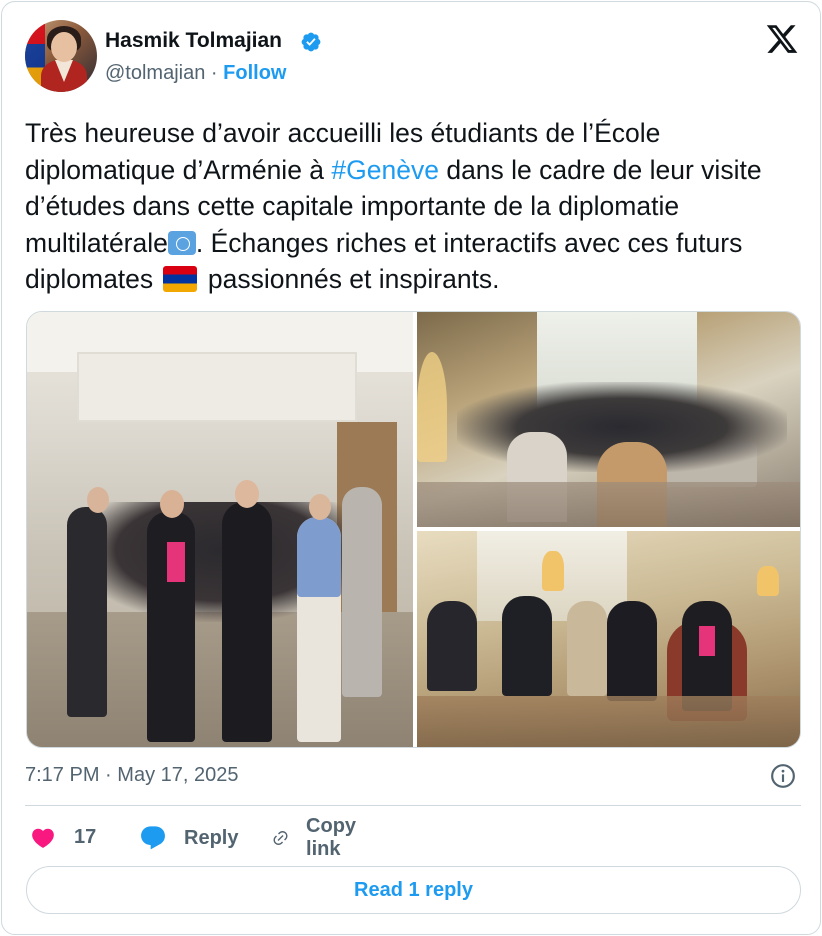 The height and width of the screenshot is (936, 822). What do you see at coordinates (413, 805) in the screenshot?
I see `divider` at bounding box center [413, 805].